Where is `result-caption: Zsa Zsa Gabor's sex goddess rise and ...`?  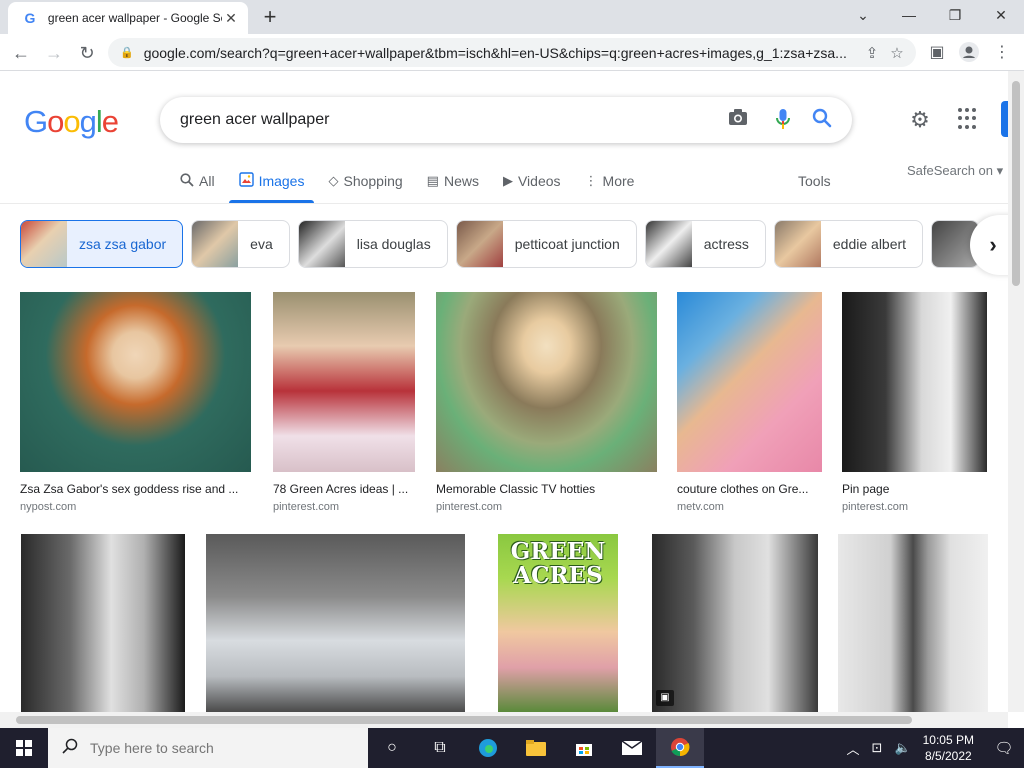 result-caption: Zsa Zsa Gabor's sex goddess rise and ... is located at coordinates (135, 489).